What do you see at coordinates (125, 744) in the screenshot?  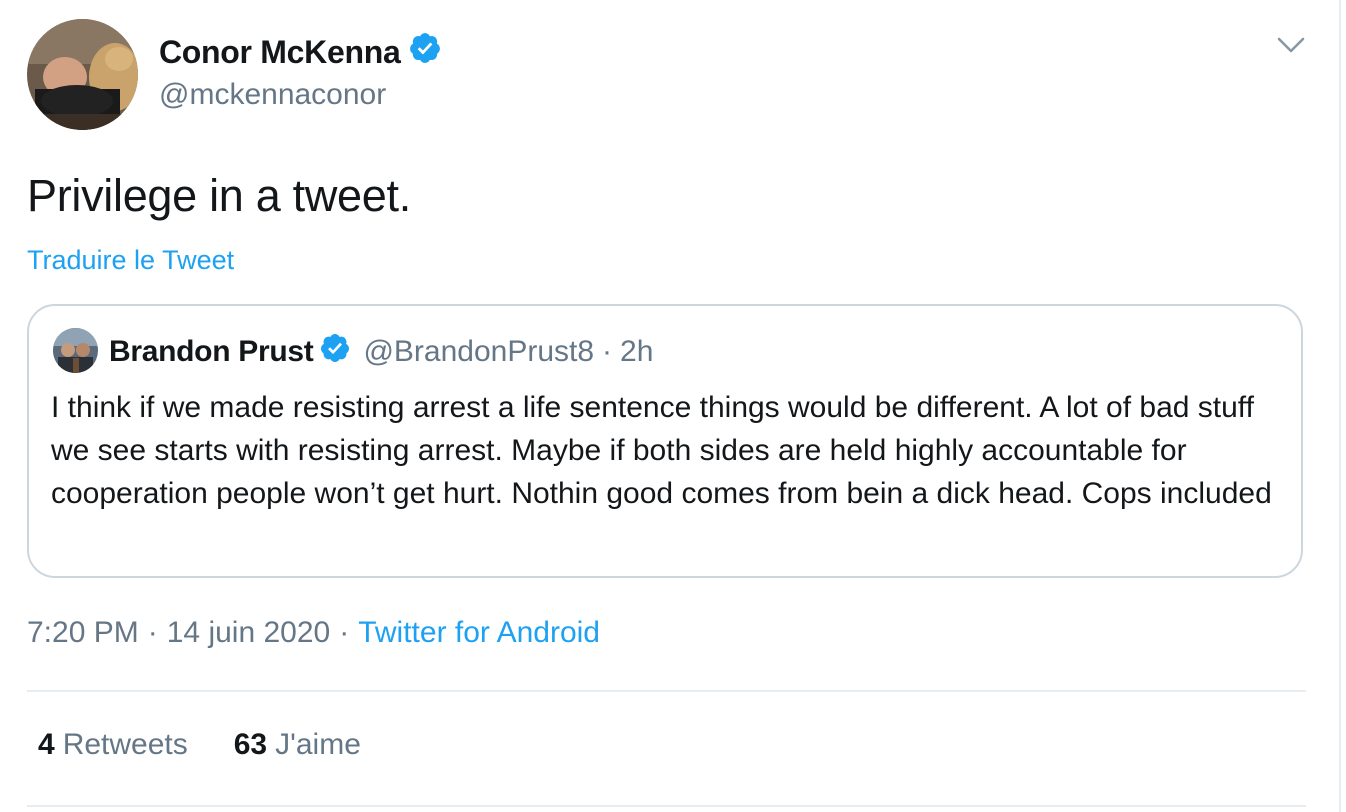 I see `retweets-label: Retweets` at bounding box center [125, 744].